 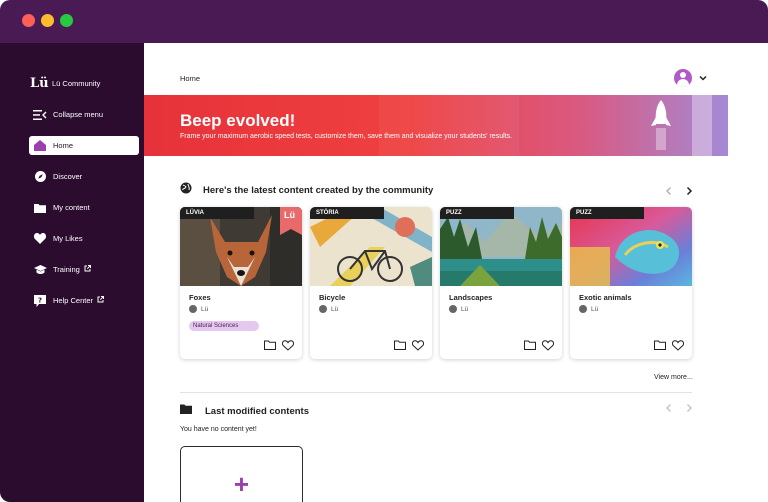 What do you see at coordinates (371, 283) in the screenshot?
I see `content-card: STÖRIA Bicycle Lü` at bounding box center [371, 283].